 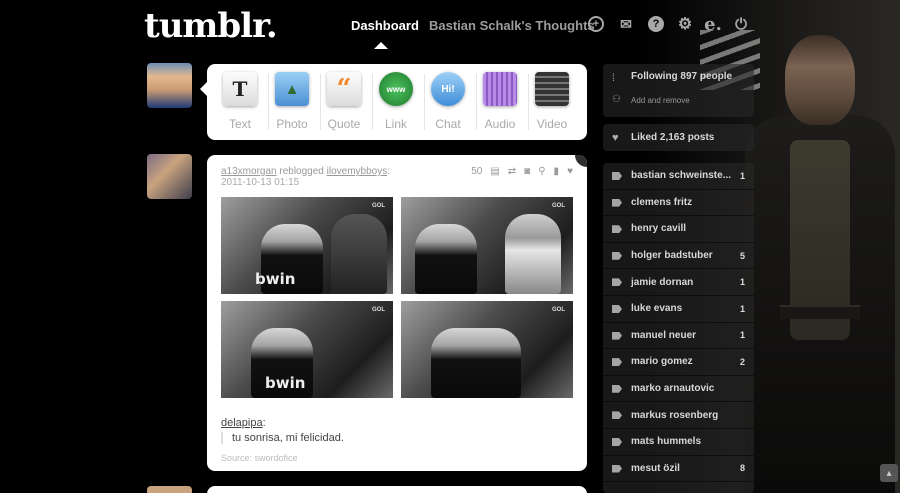 What do you see at coordinates (301, 171) in the screenshot?
I see `reblog-action-text: reblogged` at bounding box center [301, 171].